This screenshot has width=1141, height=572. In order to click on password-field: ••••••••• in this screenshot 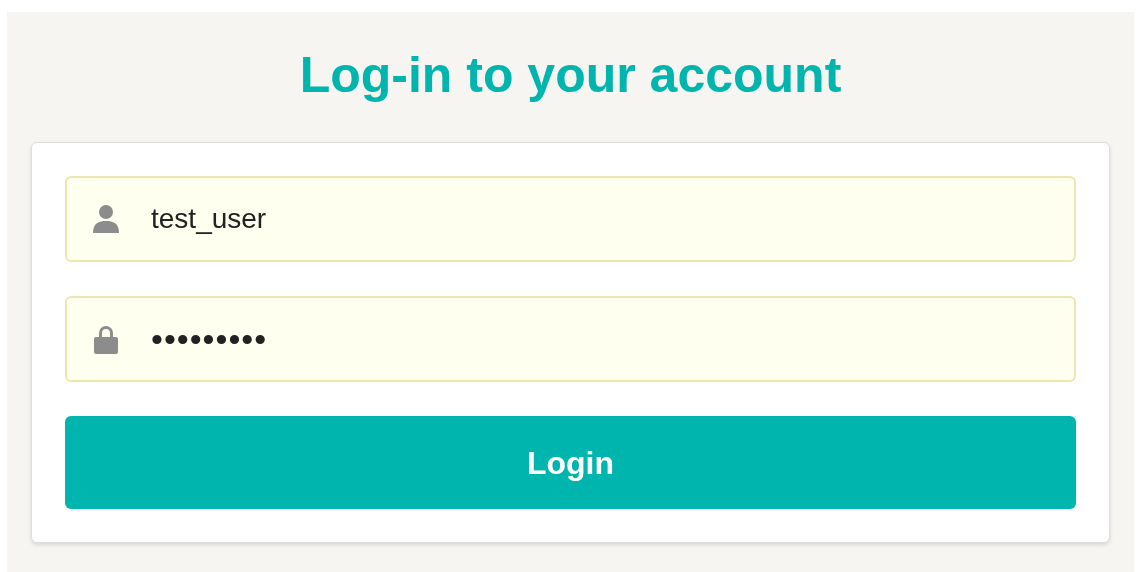, I will do `click(570, 339)`.